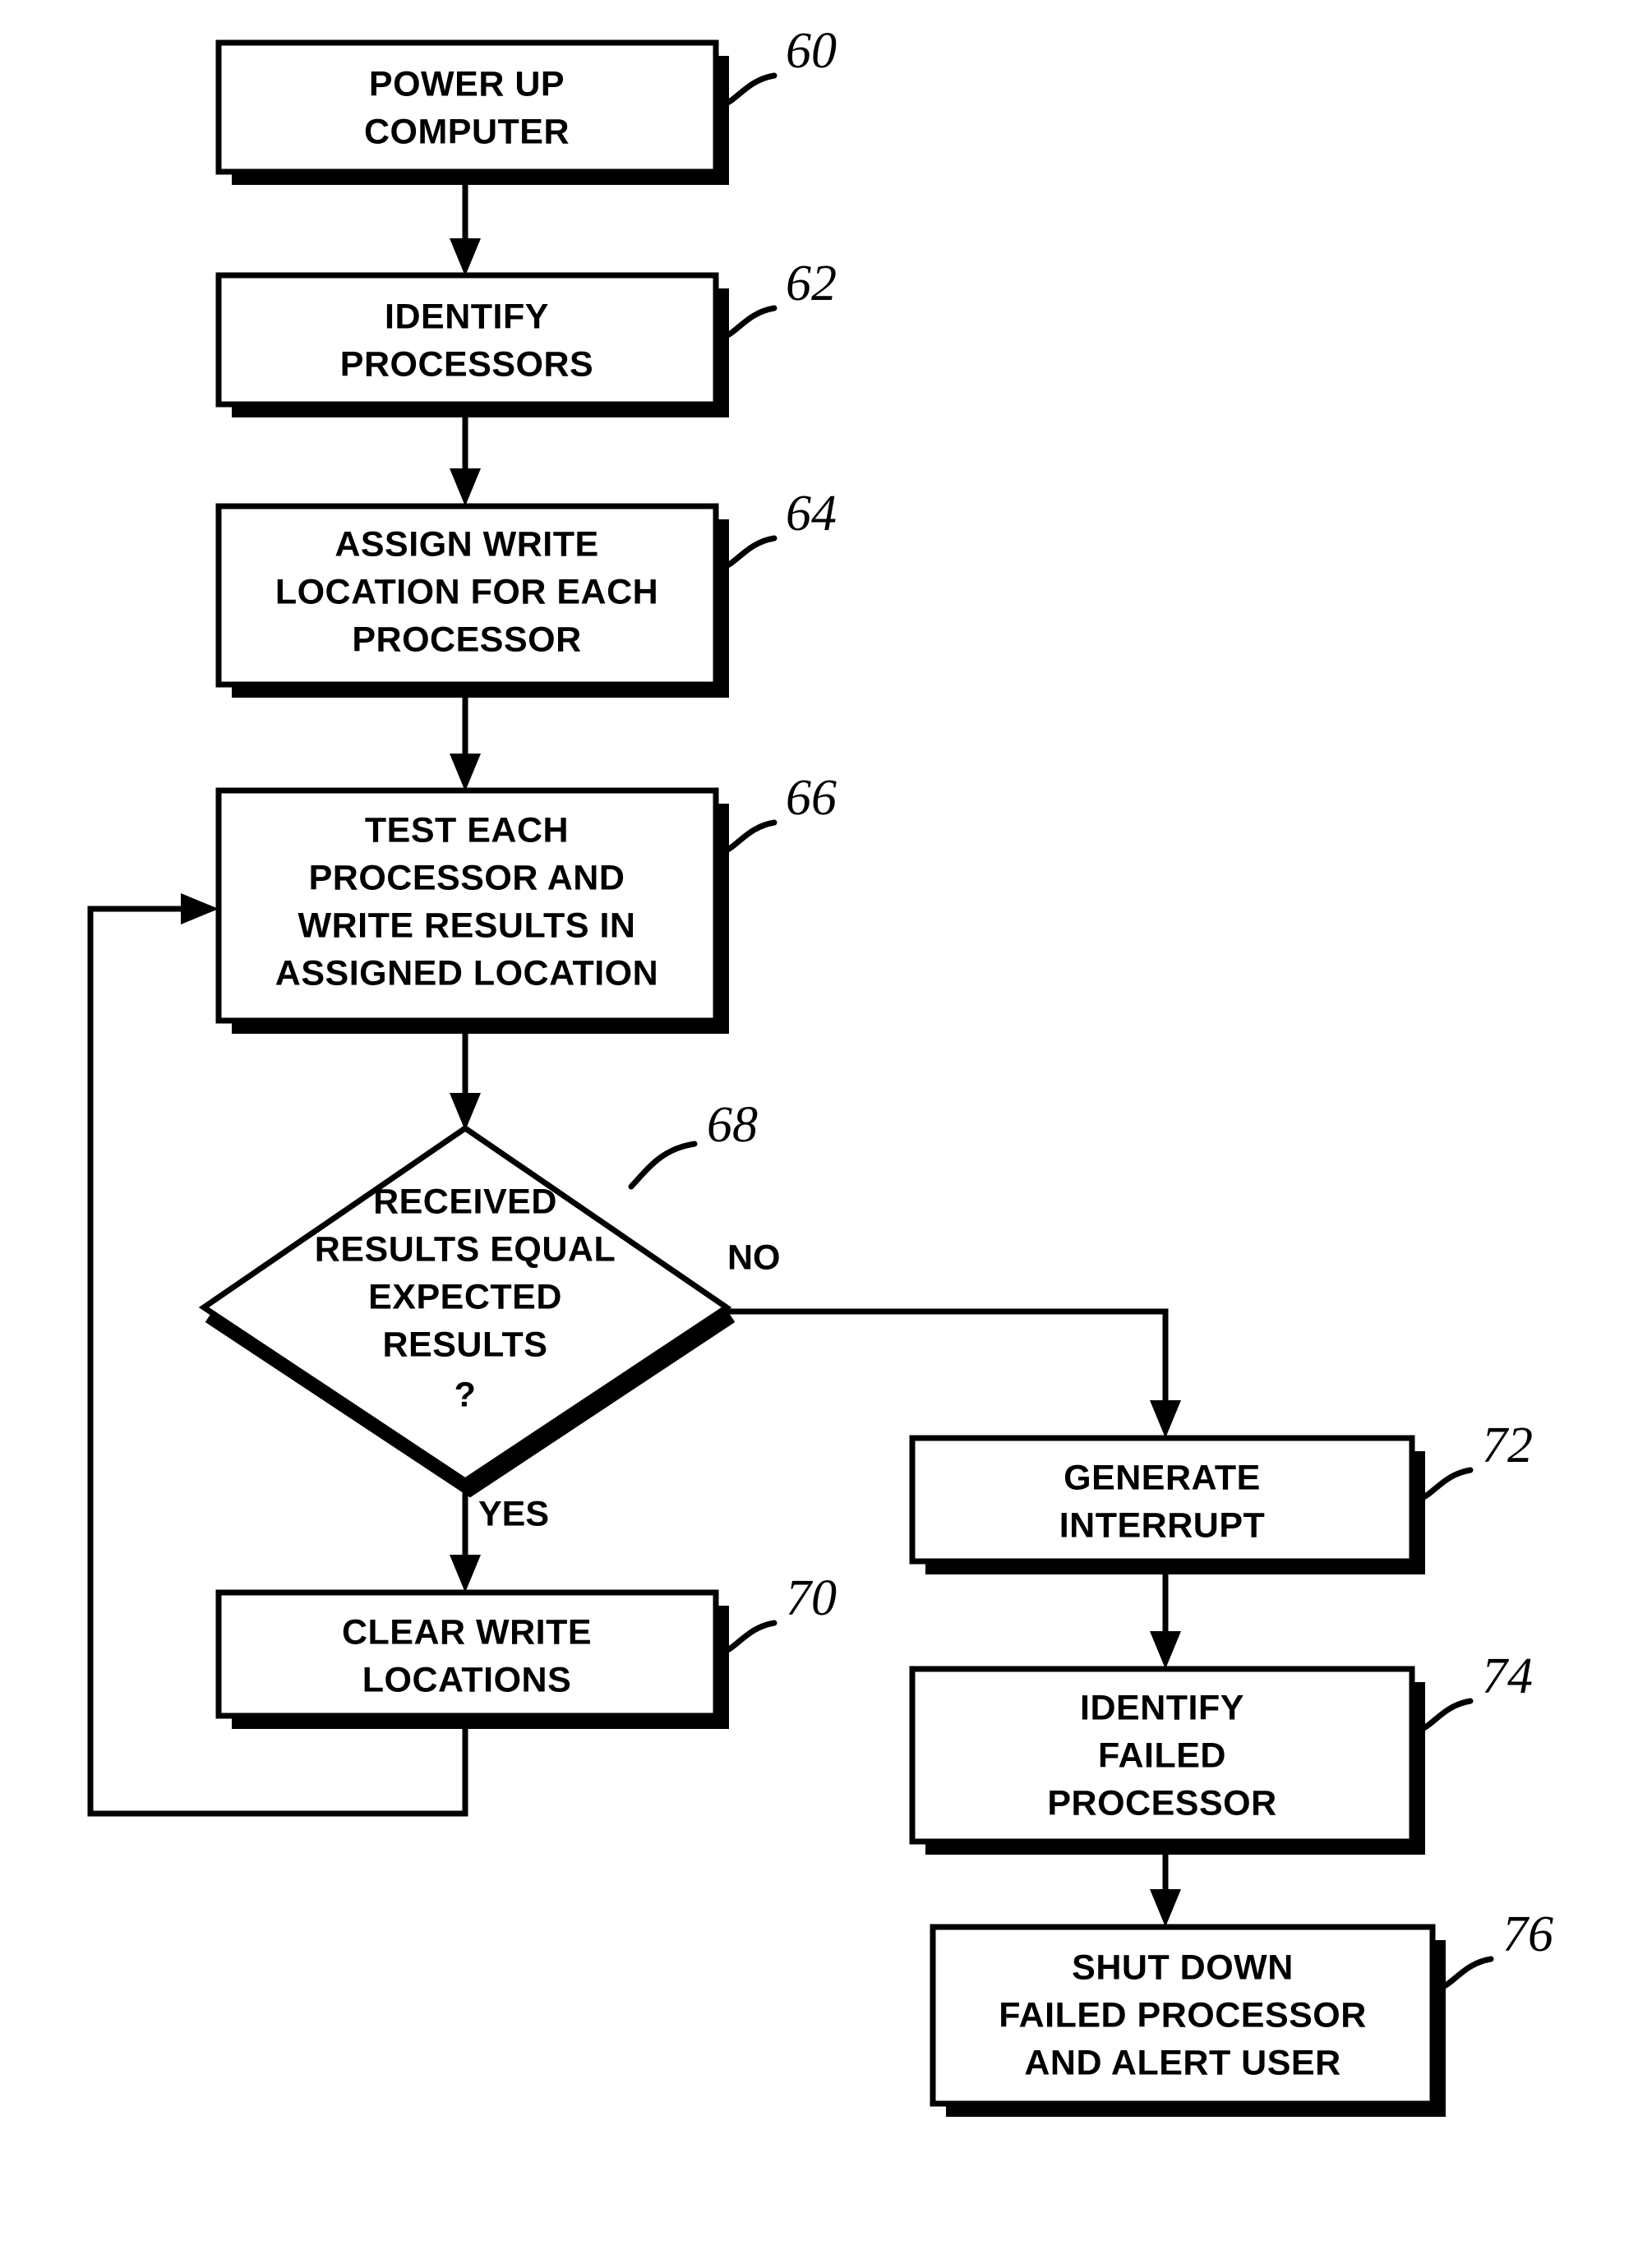  I want to click on node-68-line-3: EXPECTED, so click(465, 1296).